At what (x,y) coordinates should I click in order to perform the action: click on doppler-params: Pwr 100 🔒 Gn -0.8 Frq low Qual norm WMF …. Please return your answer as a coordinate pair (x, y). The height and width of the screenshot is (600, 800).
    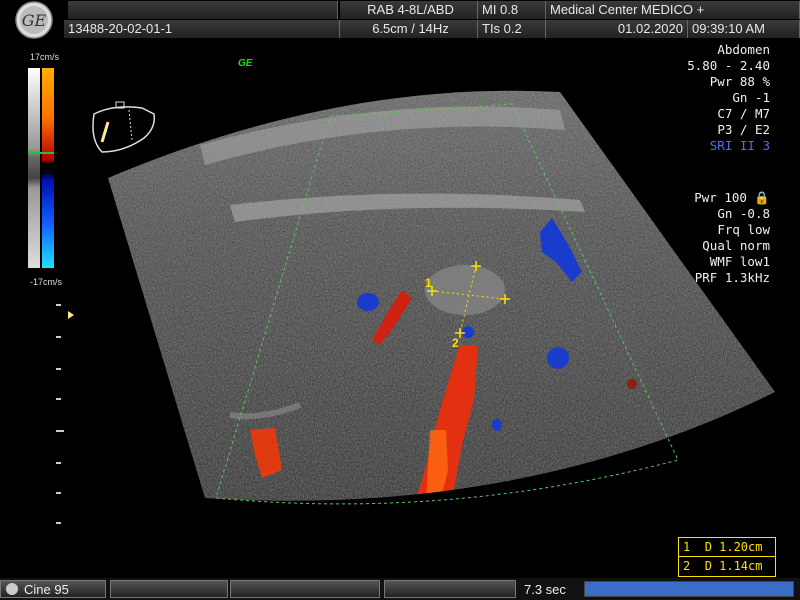
    Looking at the image, I should click on (732, 238).